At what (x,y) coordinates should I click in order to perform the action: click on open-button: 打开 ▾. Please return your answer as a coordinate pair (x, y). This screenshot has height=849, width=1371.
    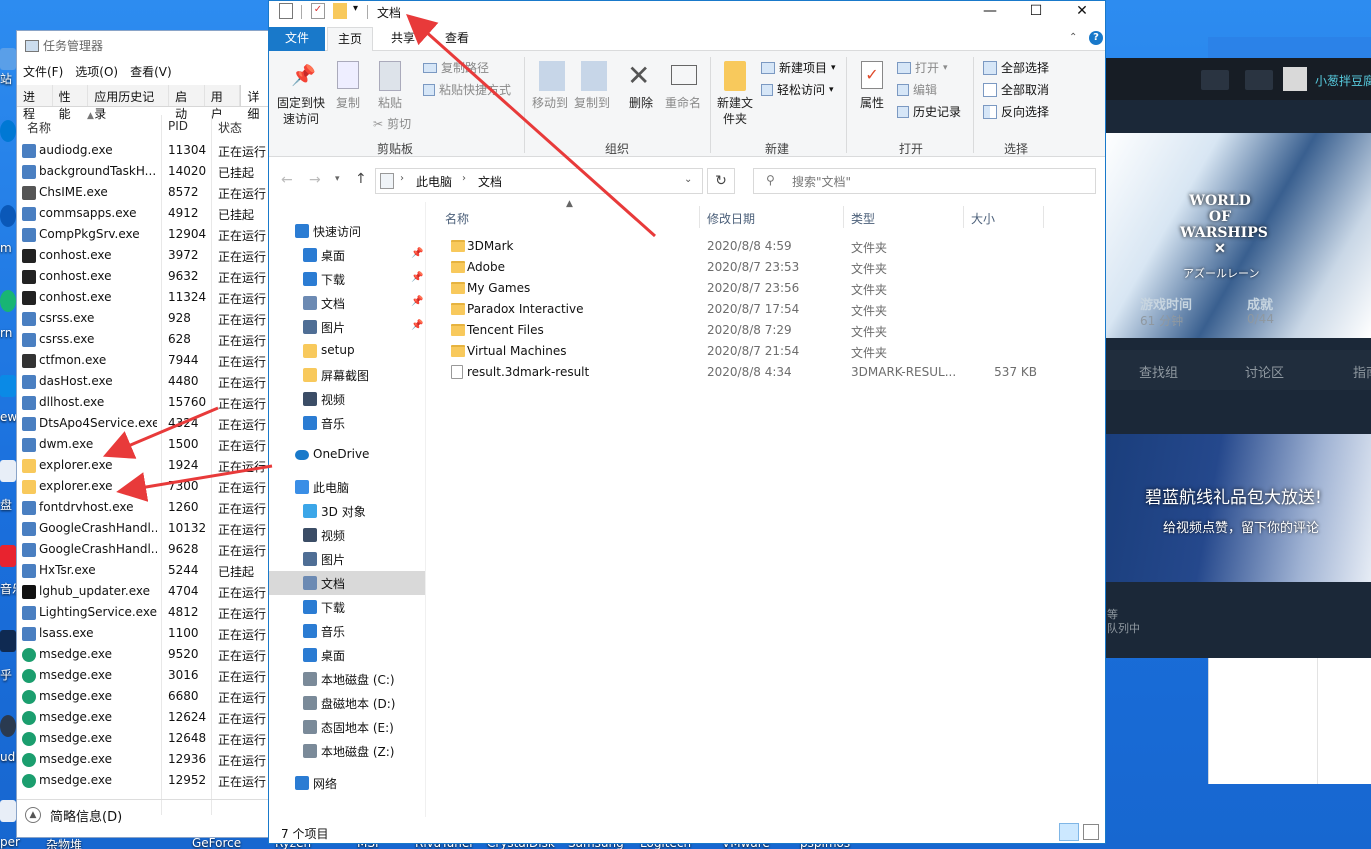
    Looking at the image, I should click on (922, 67).